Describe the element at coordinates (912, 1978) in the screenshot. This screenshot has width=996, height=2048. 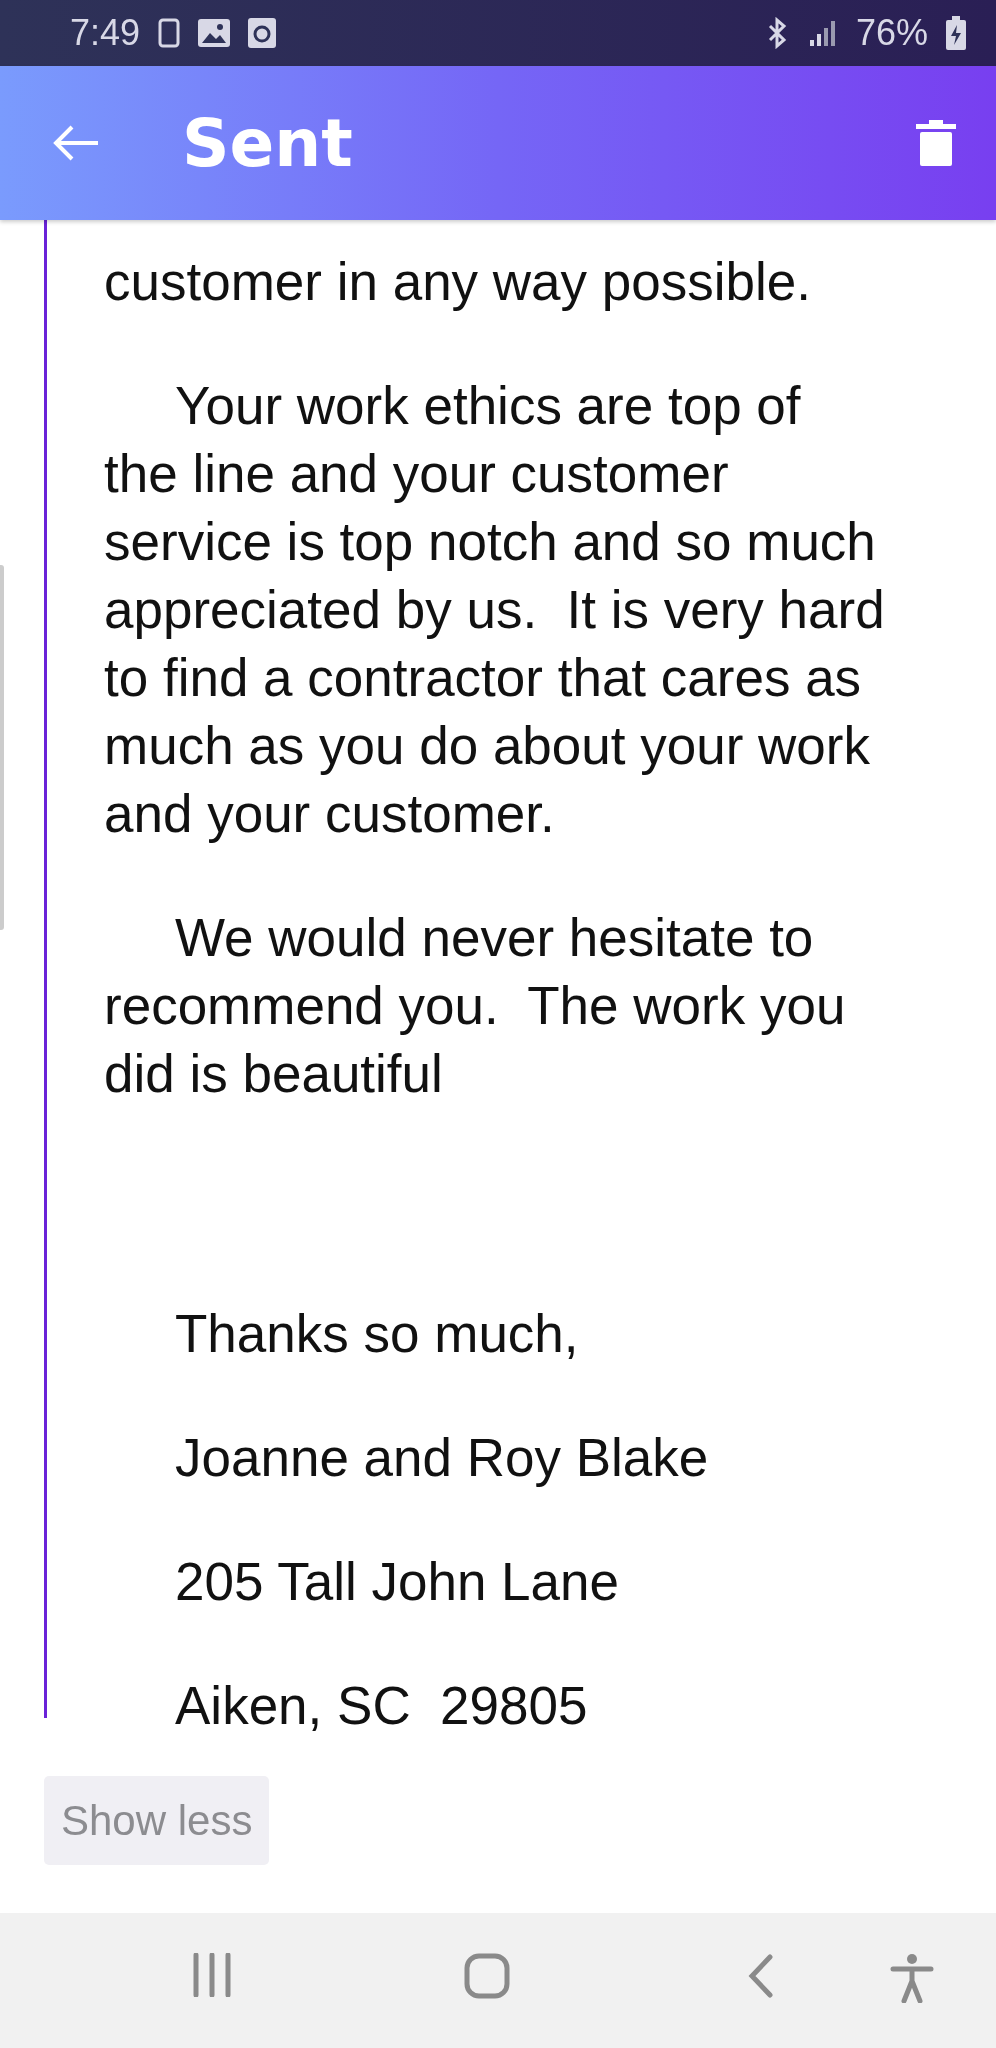
I see `accessibility-button` at that location.